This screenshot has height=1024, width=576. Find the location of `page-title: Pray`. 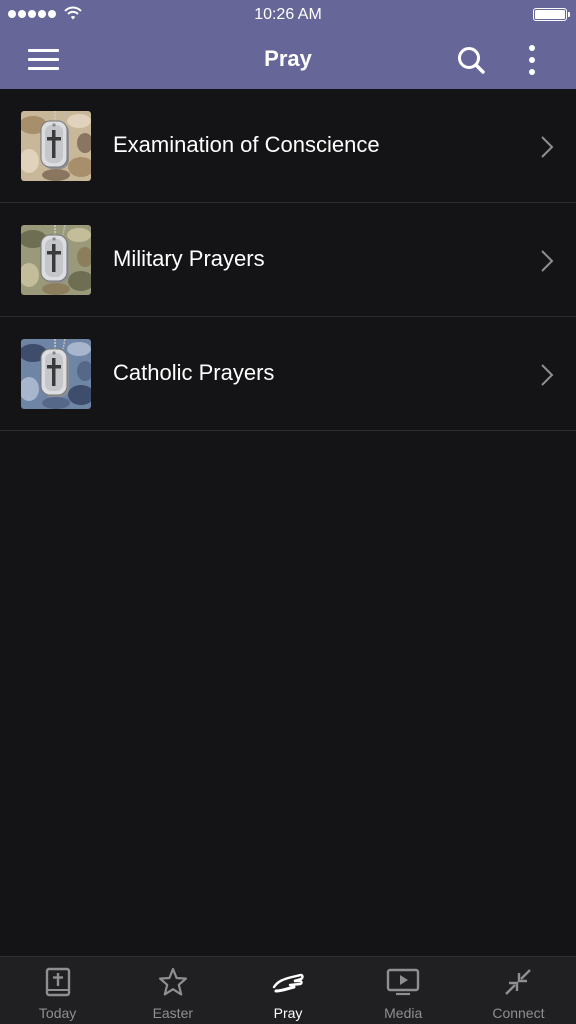

page-title: Pray is located at coordinates (288, 58).